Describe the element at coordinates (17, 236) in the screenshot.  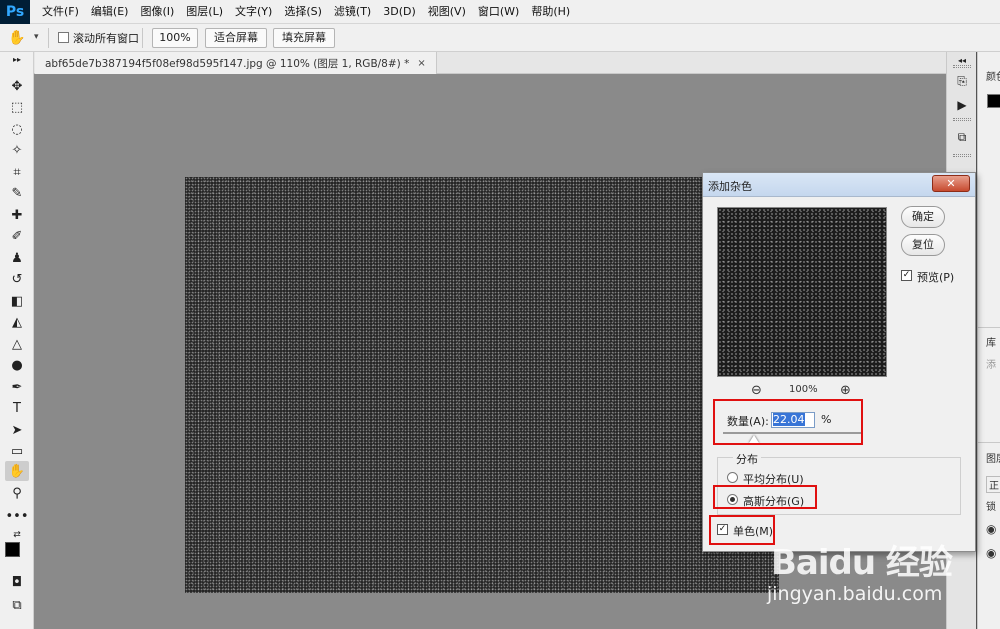
I see `brush-tool-icon: ✐` at that location.